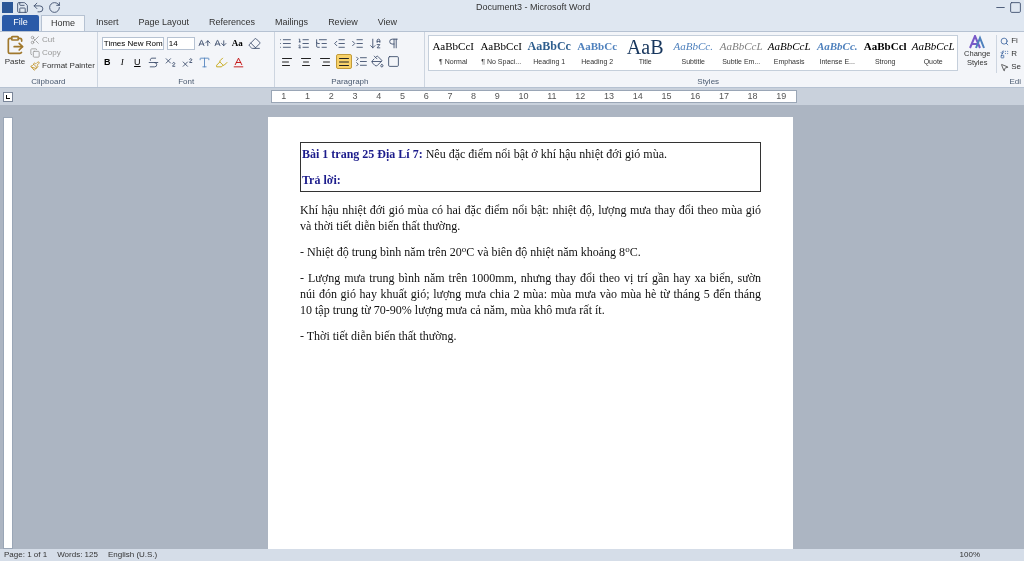 Image resolution: width=1024 pixels, height=561 pixels. What do you see at coordinates (969, 555) in the screenshot?
I see `zoom-level: 100%` at bounding box center [969, 555].